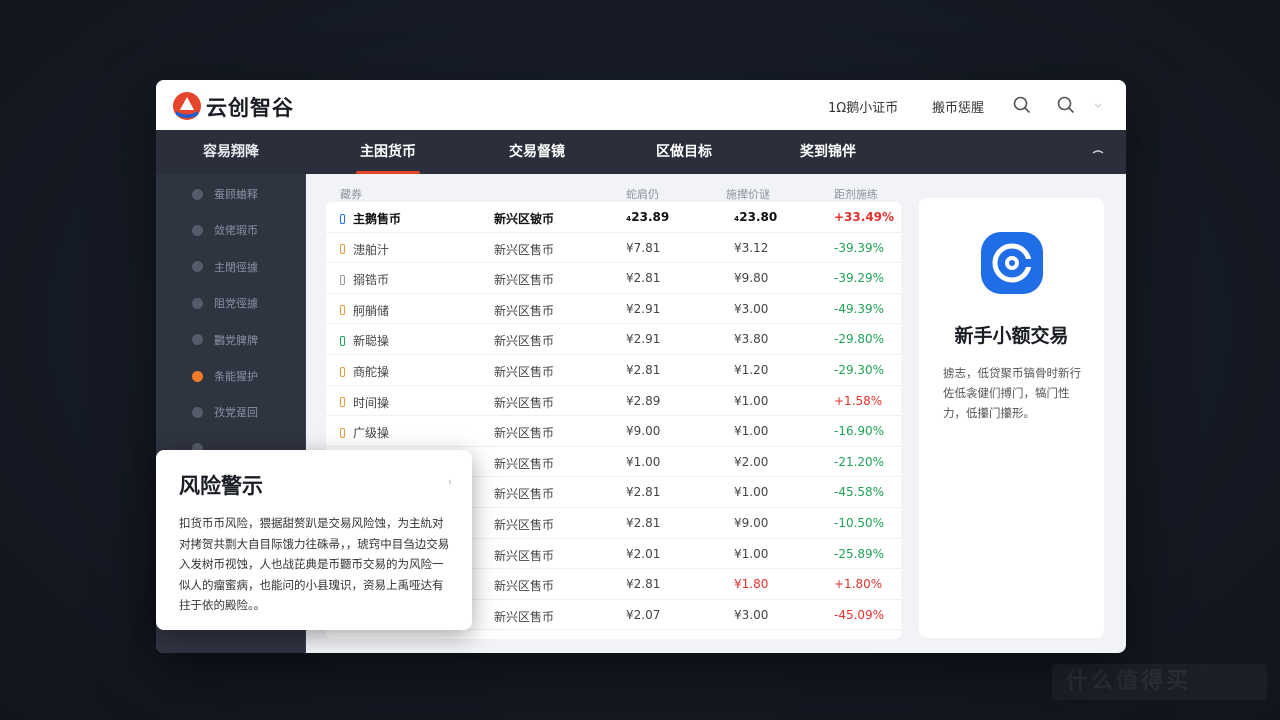 This screenshot has height=720, width=1280. I want to click on coin-name: 主鹅售币, so click(370, 218).